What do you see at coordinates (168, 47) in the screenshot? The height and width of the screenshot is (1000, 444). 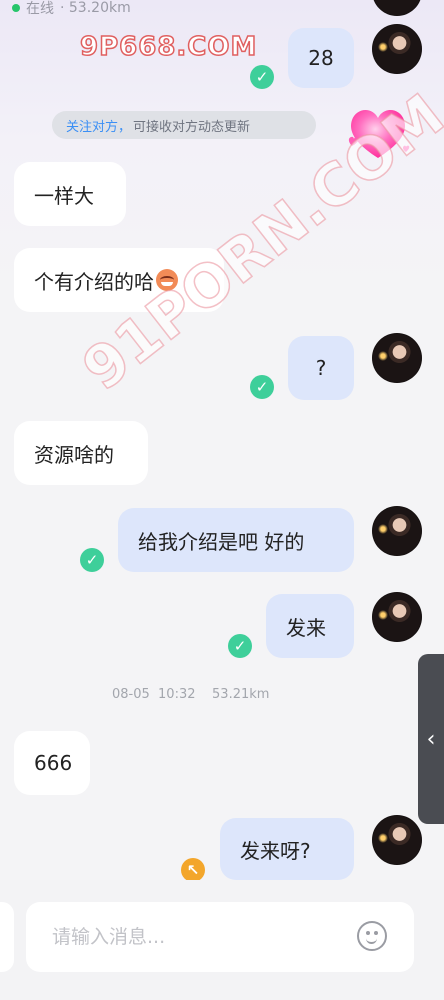 I see `watermark-logo: 9P668.COM` at bounding box center [168, 47].